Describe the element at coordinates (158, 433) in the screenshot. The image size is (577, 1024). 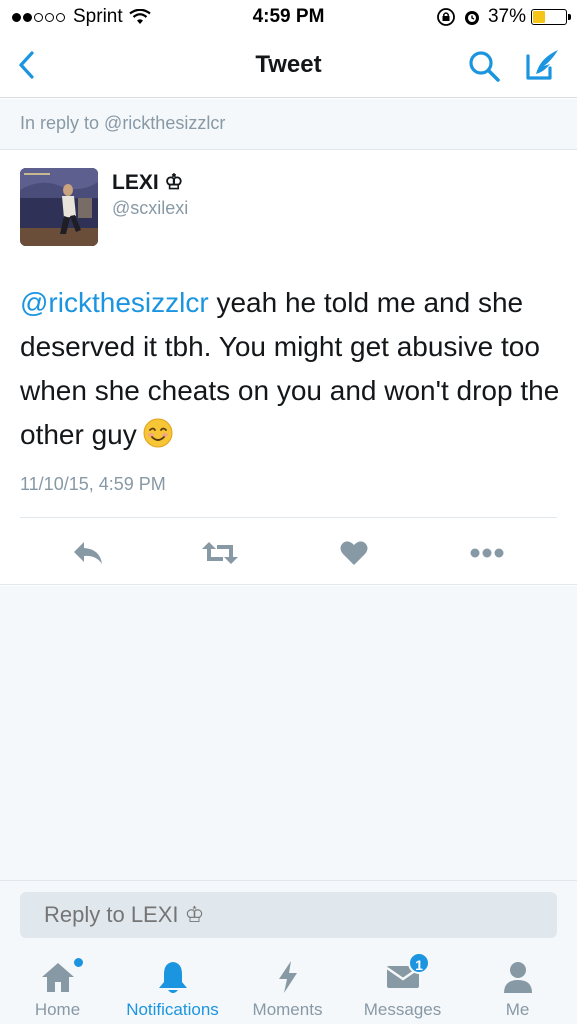
I see `smiling-face-emoji` at that location.